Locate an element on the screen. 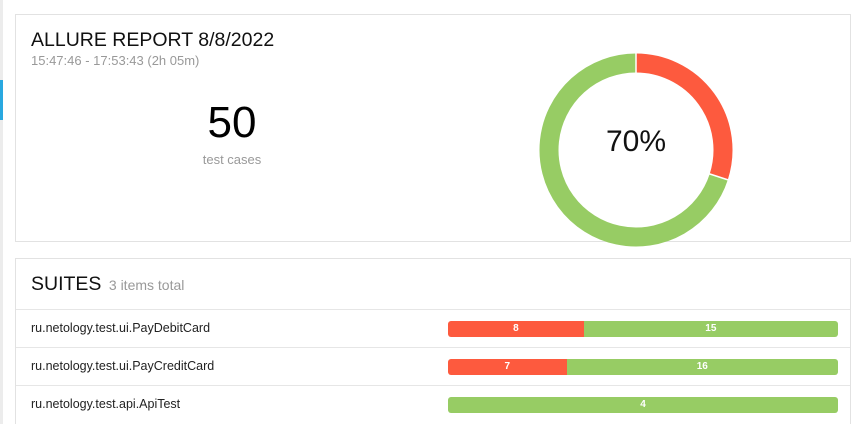 The height and width of the screenshot is (424, 857). suites-count: 3 items total is located at coordinates (146, 285).